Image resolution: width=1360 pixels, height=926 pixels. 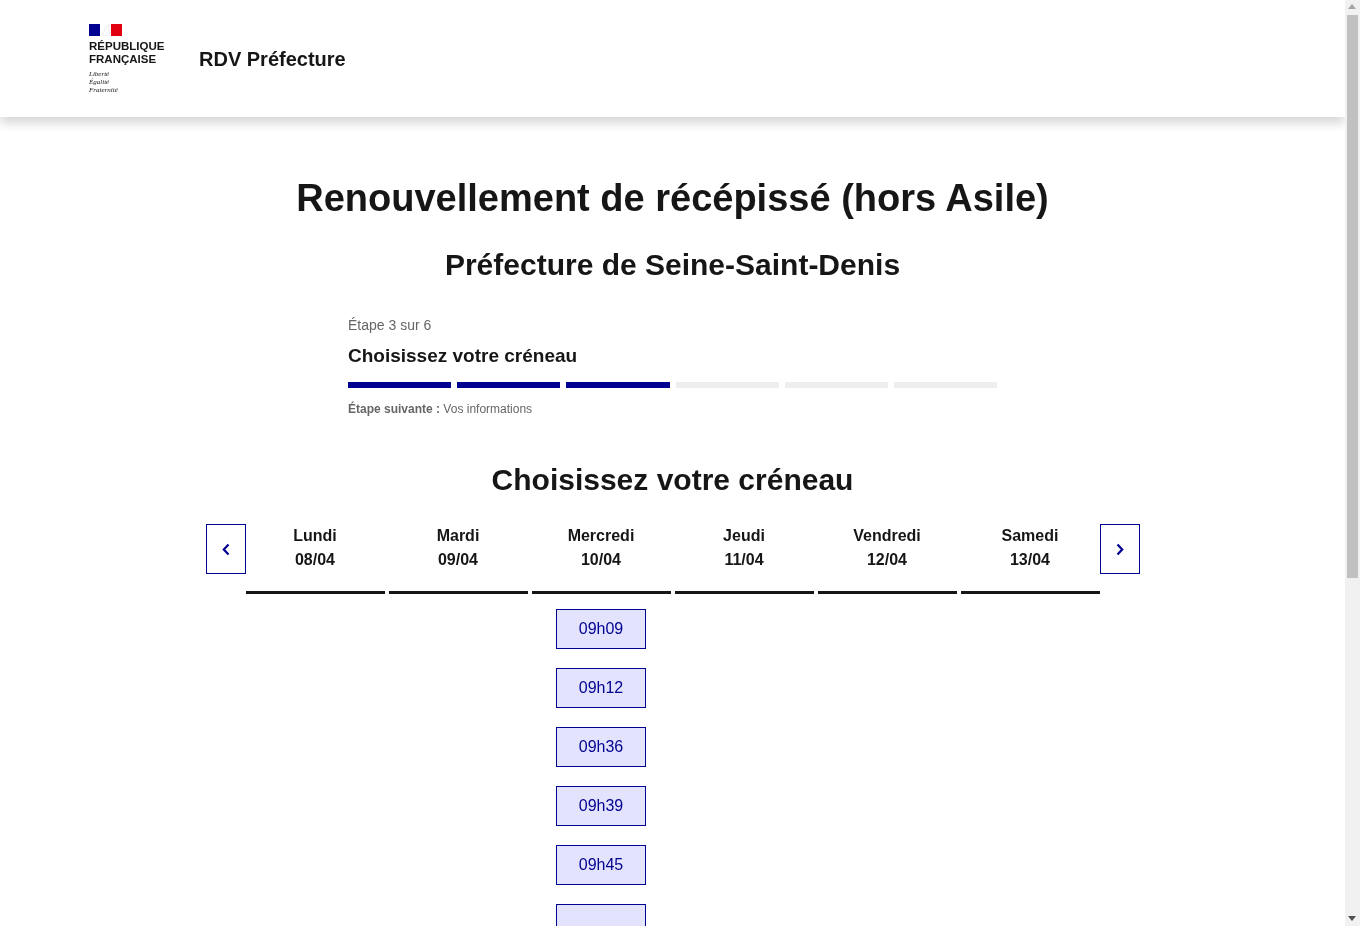 What do you see at coordinates (1029, 560) in the screenshot?
I see `day-date: 13/04` at bounding box center [1029, 560].